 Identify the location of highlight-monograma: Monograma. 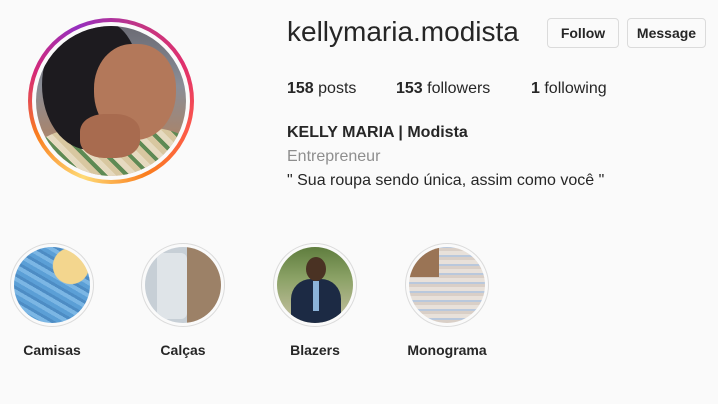
(447, 300).